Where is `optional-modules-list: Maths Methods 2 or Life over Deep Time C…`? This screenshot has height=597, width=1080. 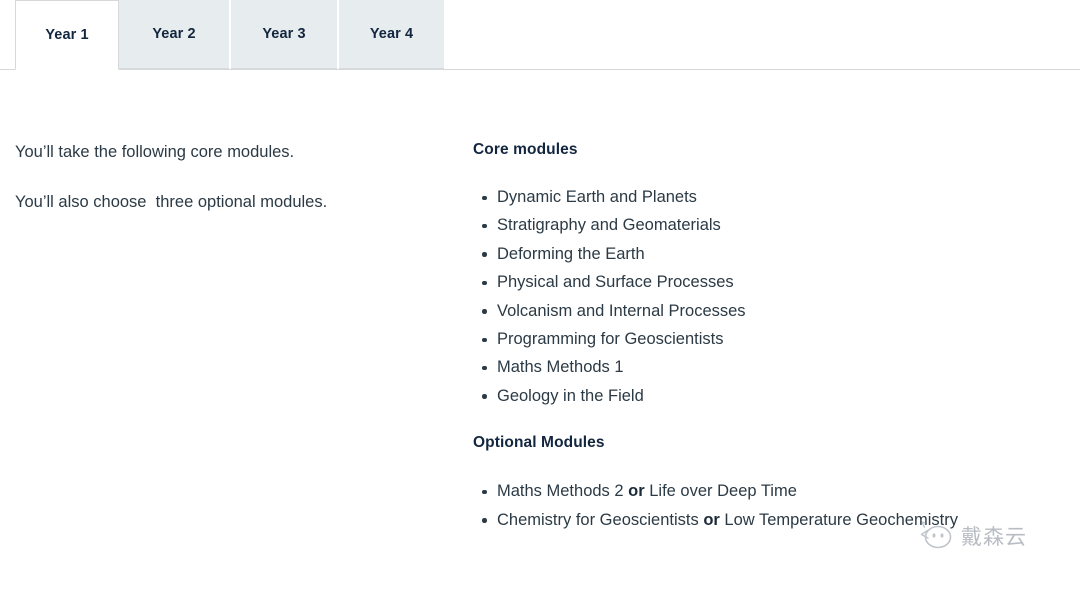
optional-modules-list: Maths Methods 2 or Life over Deep Time C… is located at coordinates (753, 505).